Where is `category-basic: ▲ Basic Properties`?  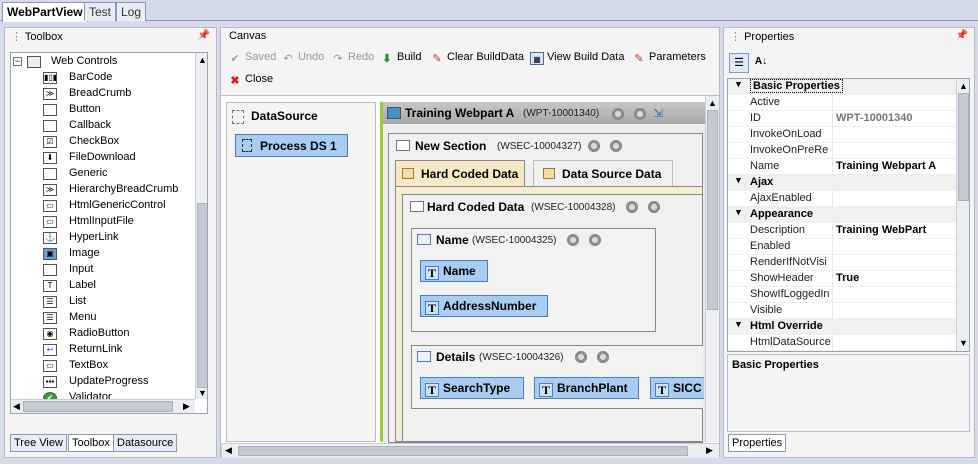 category-basic: ▲ Basic Properties is located at coordinates (842, 87).